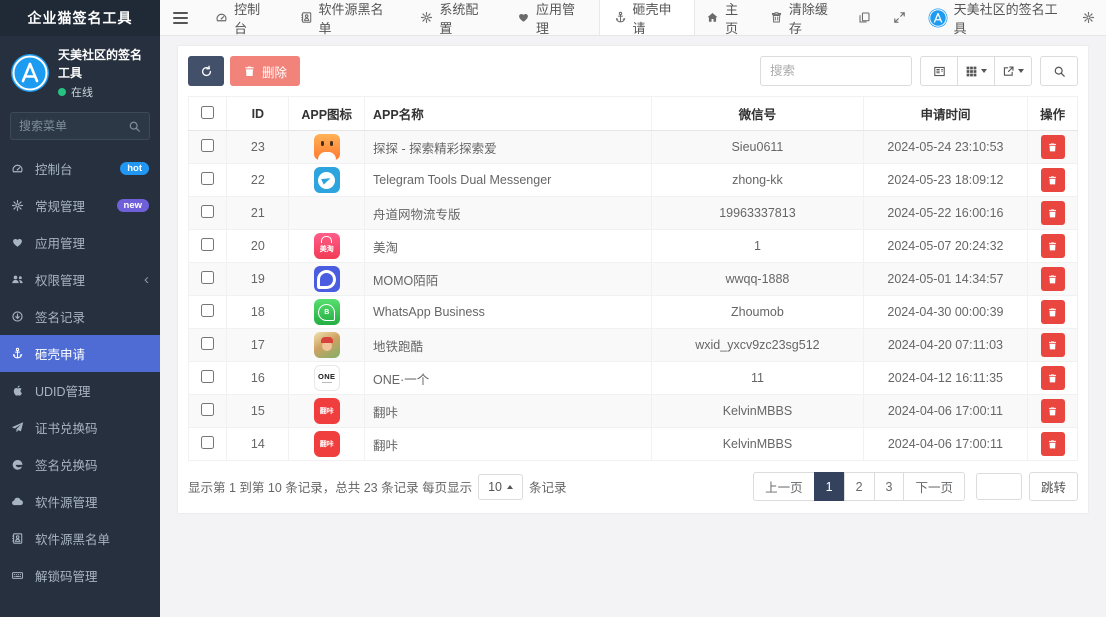  I want to click on page-button-2: 2, so click(859, 486).